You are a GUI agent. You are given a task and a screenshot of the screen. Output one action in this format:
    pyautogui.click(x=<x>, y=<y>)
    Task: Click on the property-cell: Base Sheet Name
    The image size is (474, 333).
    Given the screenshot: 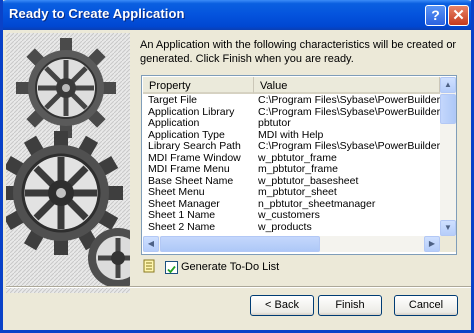 What is the action you would take?
    pyautogui.click(x=191, y=181)
    